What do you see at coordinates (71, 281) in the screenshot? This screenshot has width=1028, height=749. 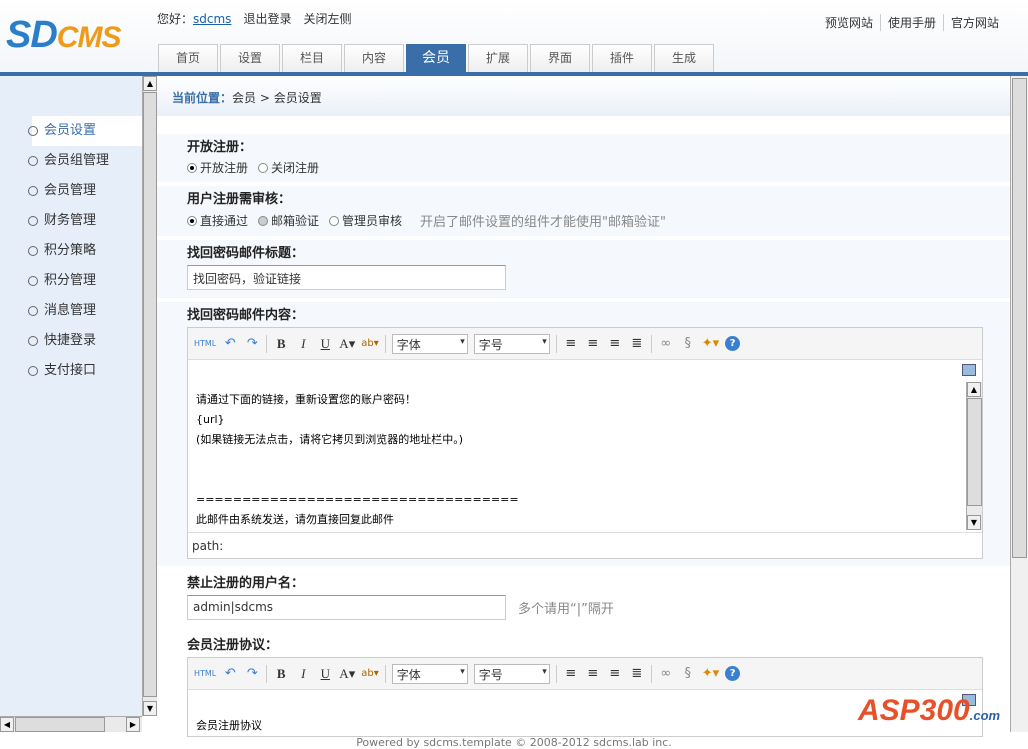 I see `sidebar-item-points: 积分管理` at bounding box center [71, 281].